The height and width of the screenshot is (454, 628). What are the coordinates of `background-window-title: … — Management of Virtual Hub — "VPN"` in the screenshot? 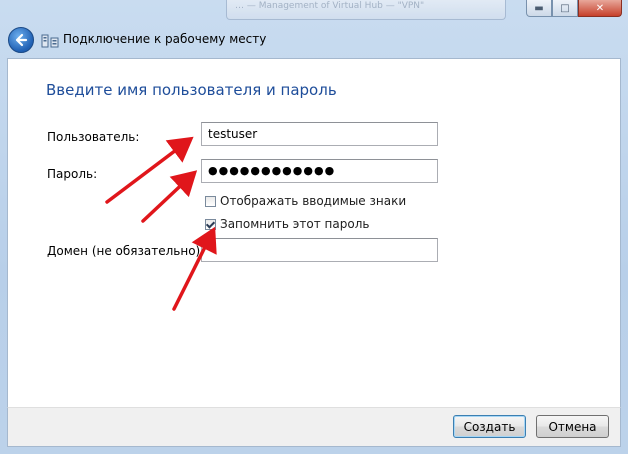 It's located at (366, 10).